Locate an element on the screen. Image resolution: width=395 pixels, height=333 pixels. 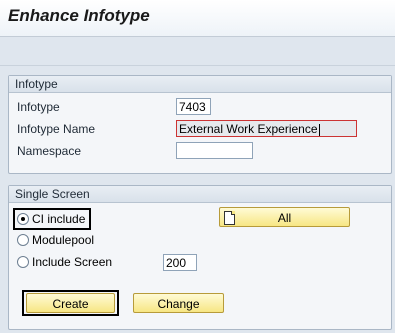
page-title: Enhance Infotype is located at coordinates (79, 15).